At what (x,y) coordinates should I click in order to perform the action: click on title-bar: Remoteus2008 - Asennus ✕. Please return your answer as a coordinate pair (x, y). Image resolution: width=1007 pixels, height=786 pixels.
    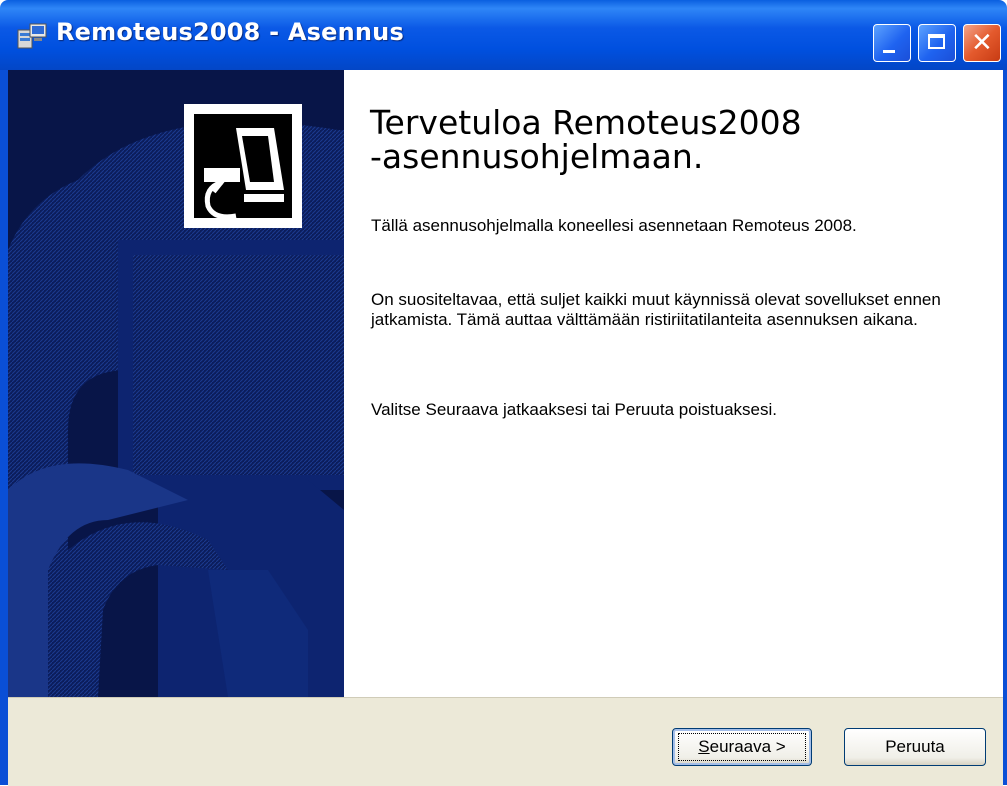
    Looking at the image, I should click on (503, 35).